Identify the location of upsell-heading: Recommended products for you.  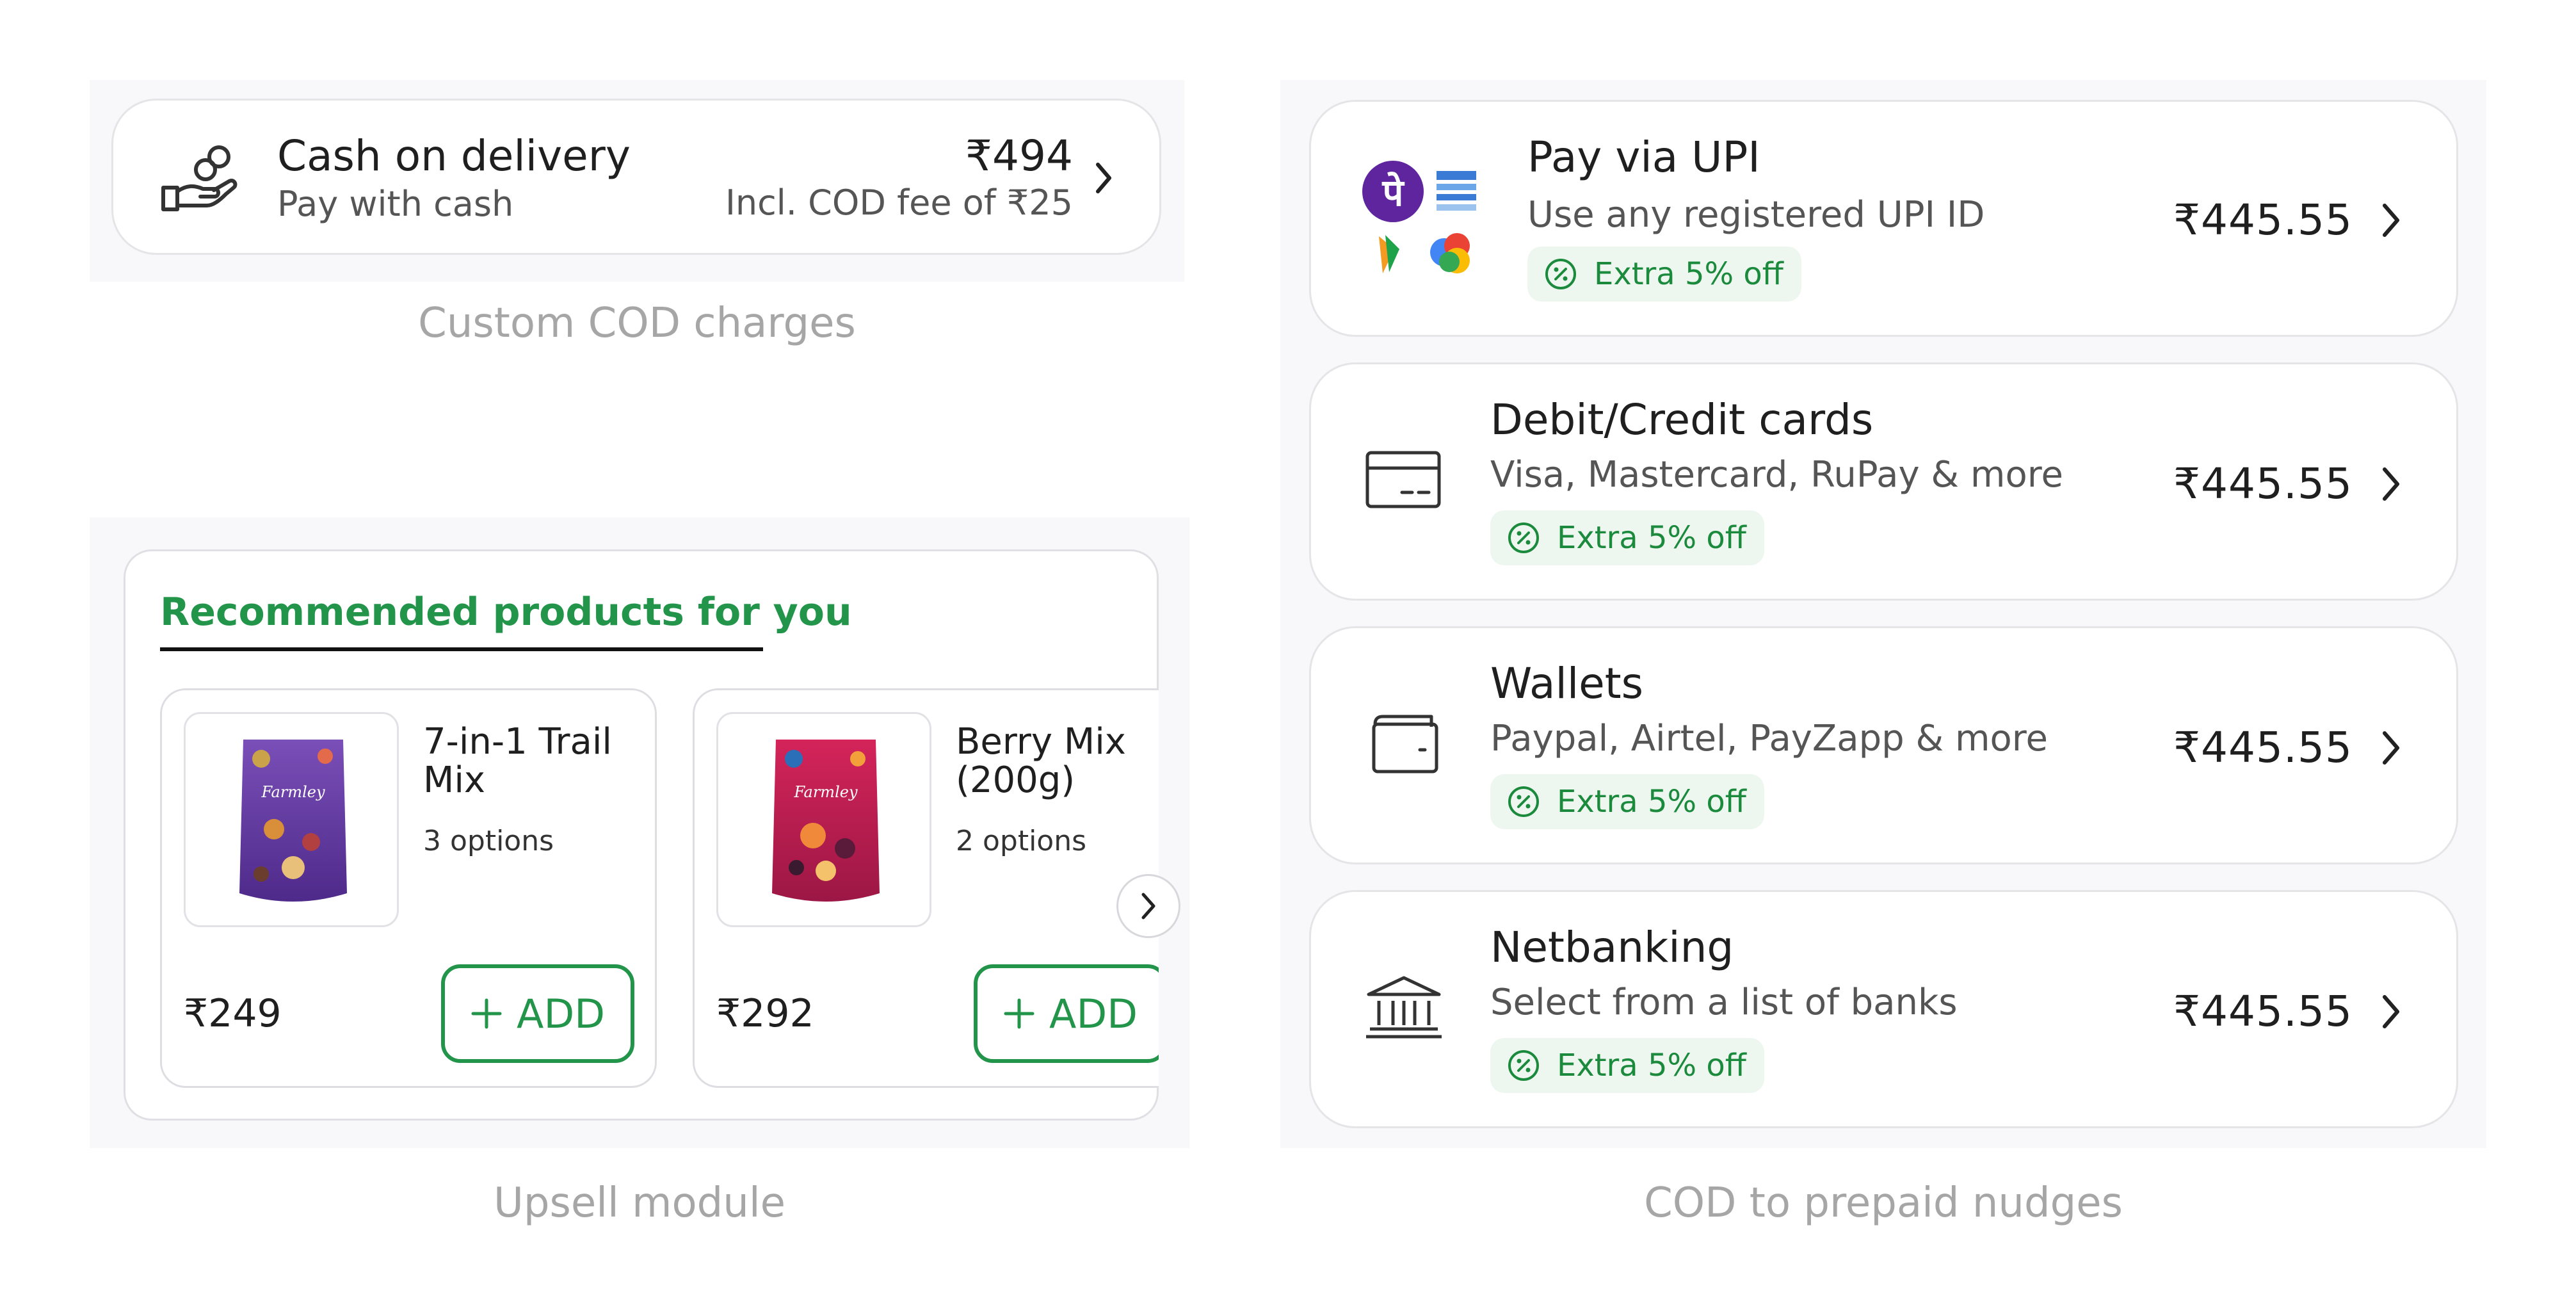
(506, 612).